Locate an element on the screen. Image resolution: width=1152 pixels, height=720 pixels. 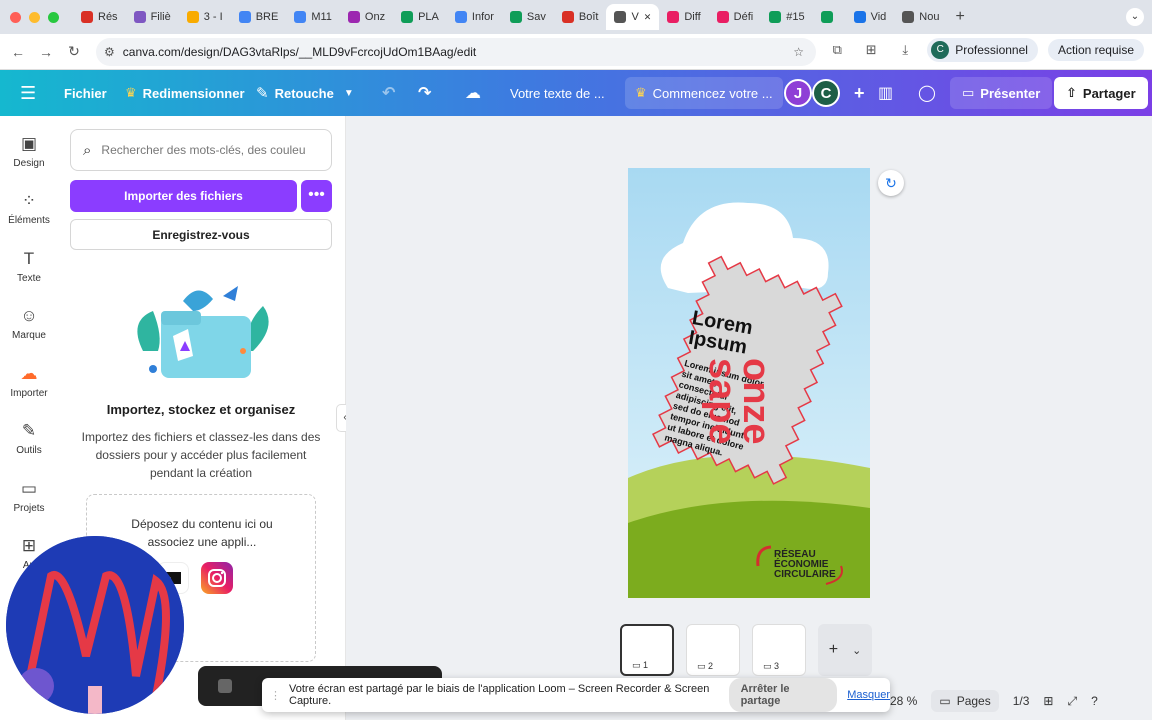
analytics-icon: ▥ is located at coordinates (885, 93).